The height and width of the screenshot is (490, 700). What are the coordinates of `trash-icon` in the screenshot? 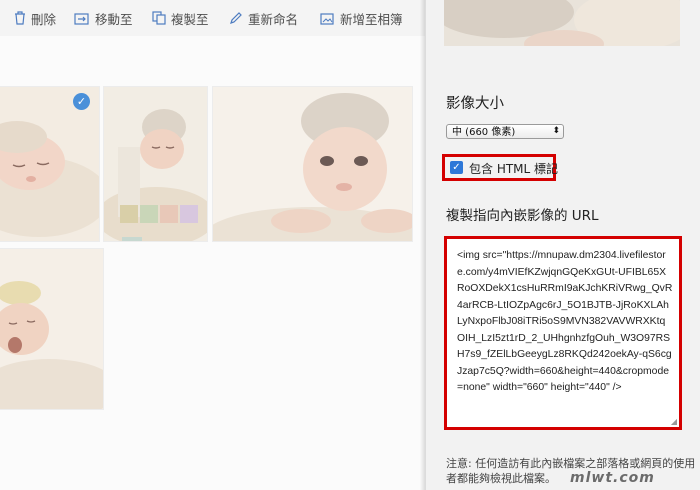 It's located at (20, 18).